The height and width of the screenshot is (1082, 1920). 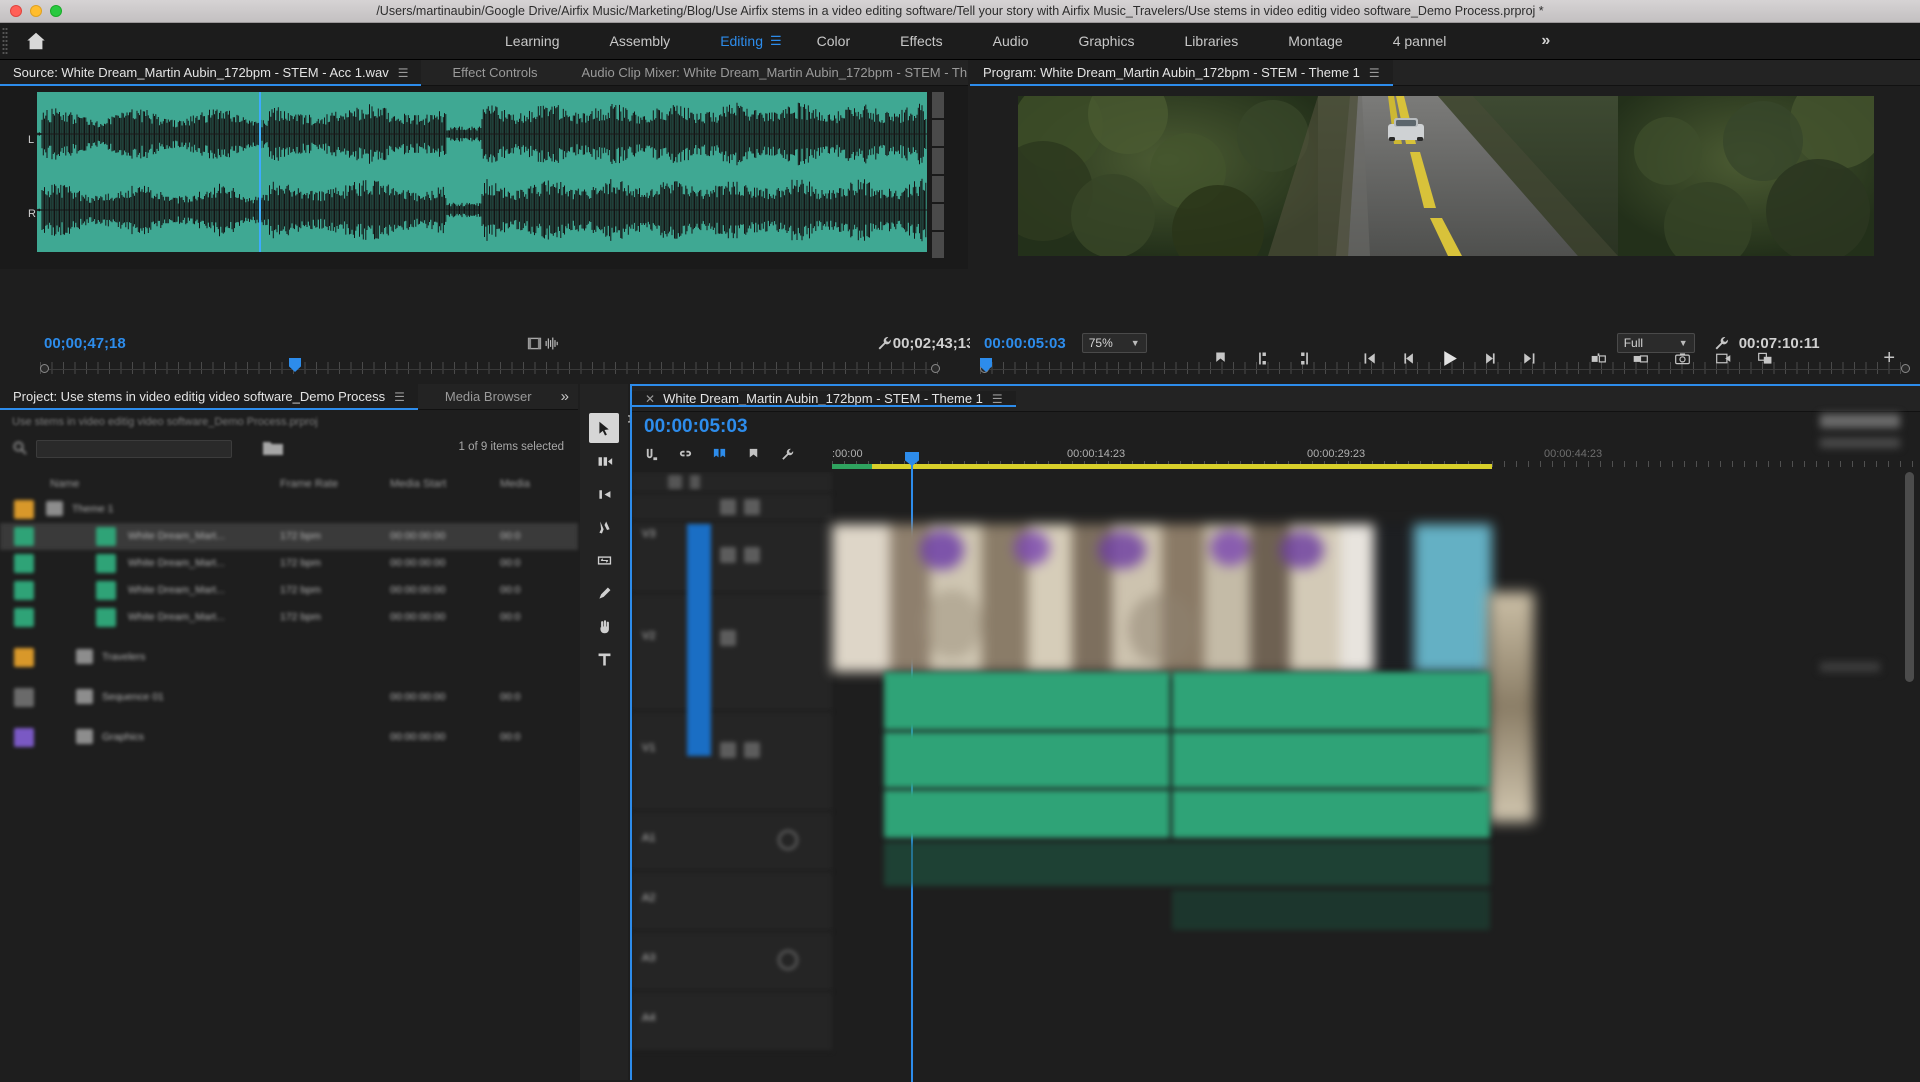 What do you see at coordinates (732, 902) in the screenshot?
I see `track-header-a2: A2` at bounding box center [732, 902].